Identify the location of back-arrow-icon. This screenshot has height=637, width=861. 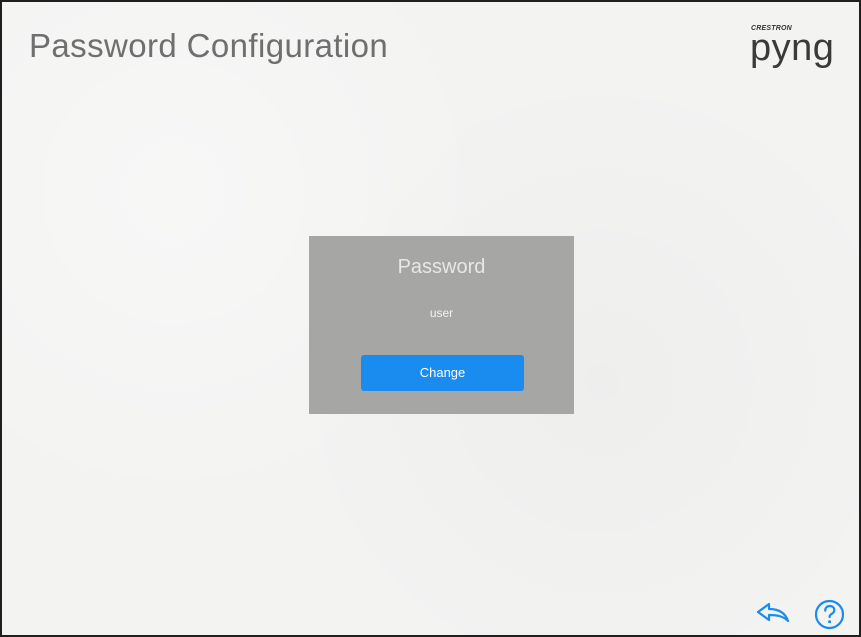
(773, 614).